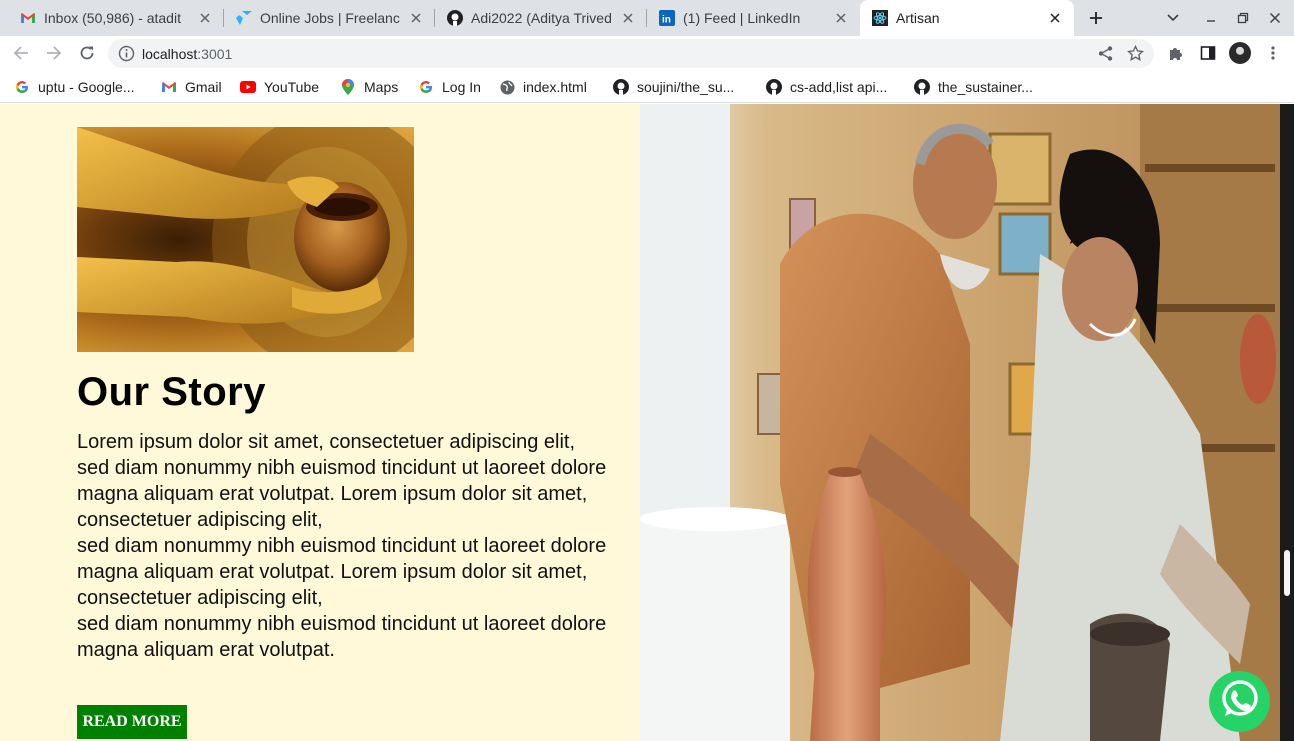 The height and width of the screenshot is (741, 1294). What do you see at coordinates (170, 54) in the screenshot?
I see `url-host: localhost` at bounding box center [170, 54].